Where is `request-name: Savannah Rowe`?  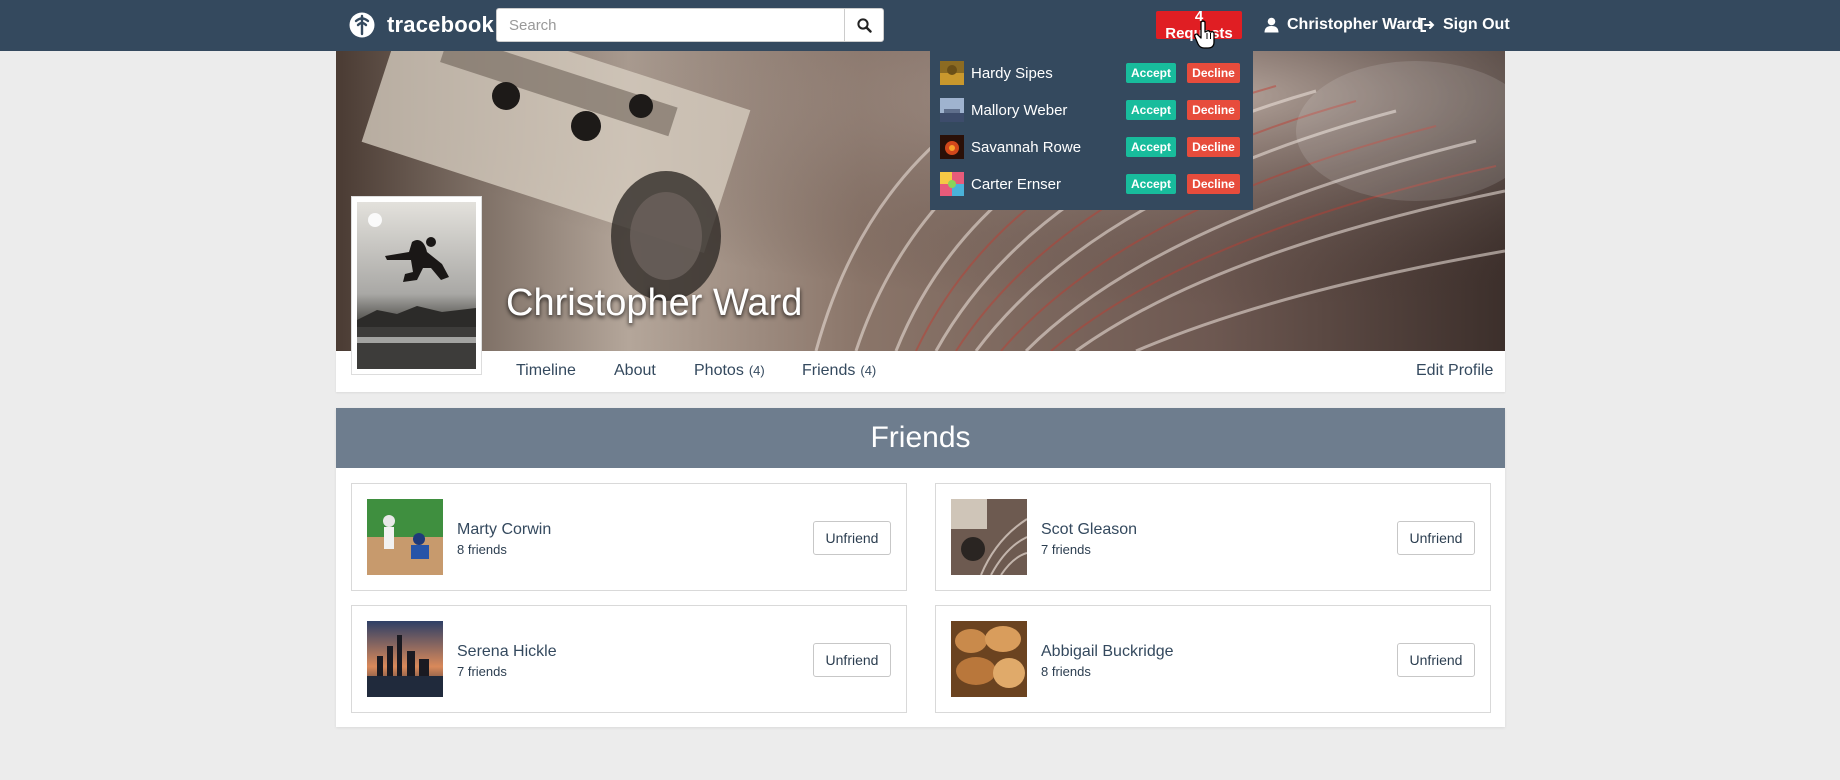 request-name: Savannah Rowe is located at coordinates (1026, 147).